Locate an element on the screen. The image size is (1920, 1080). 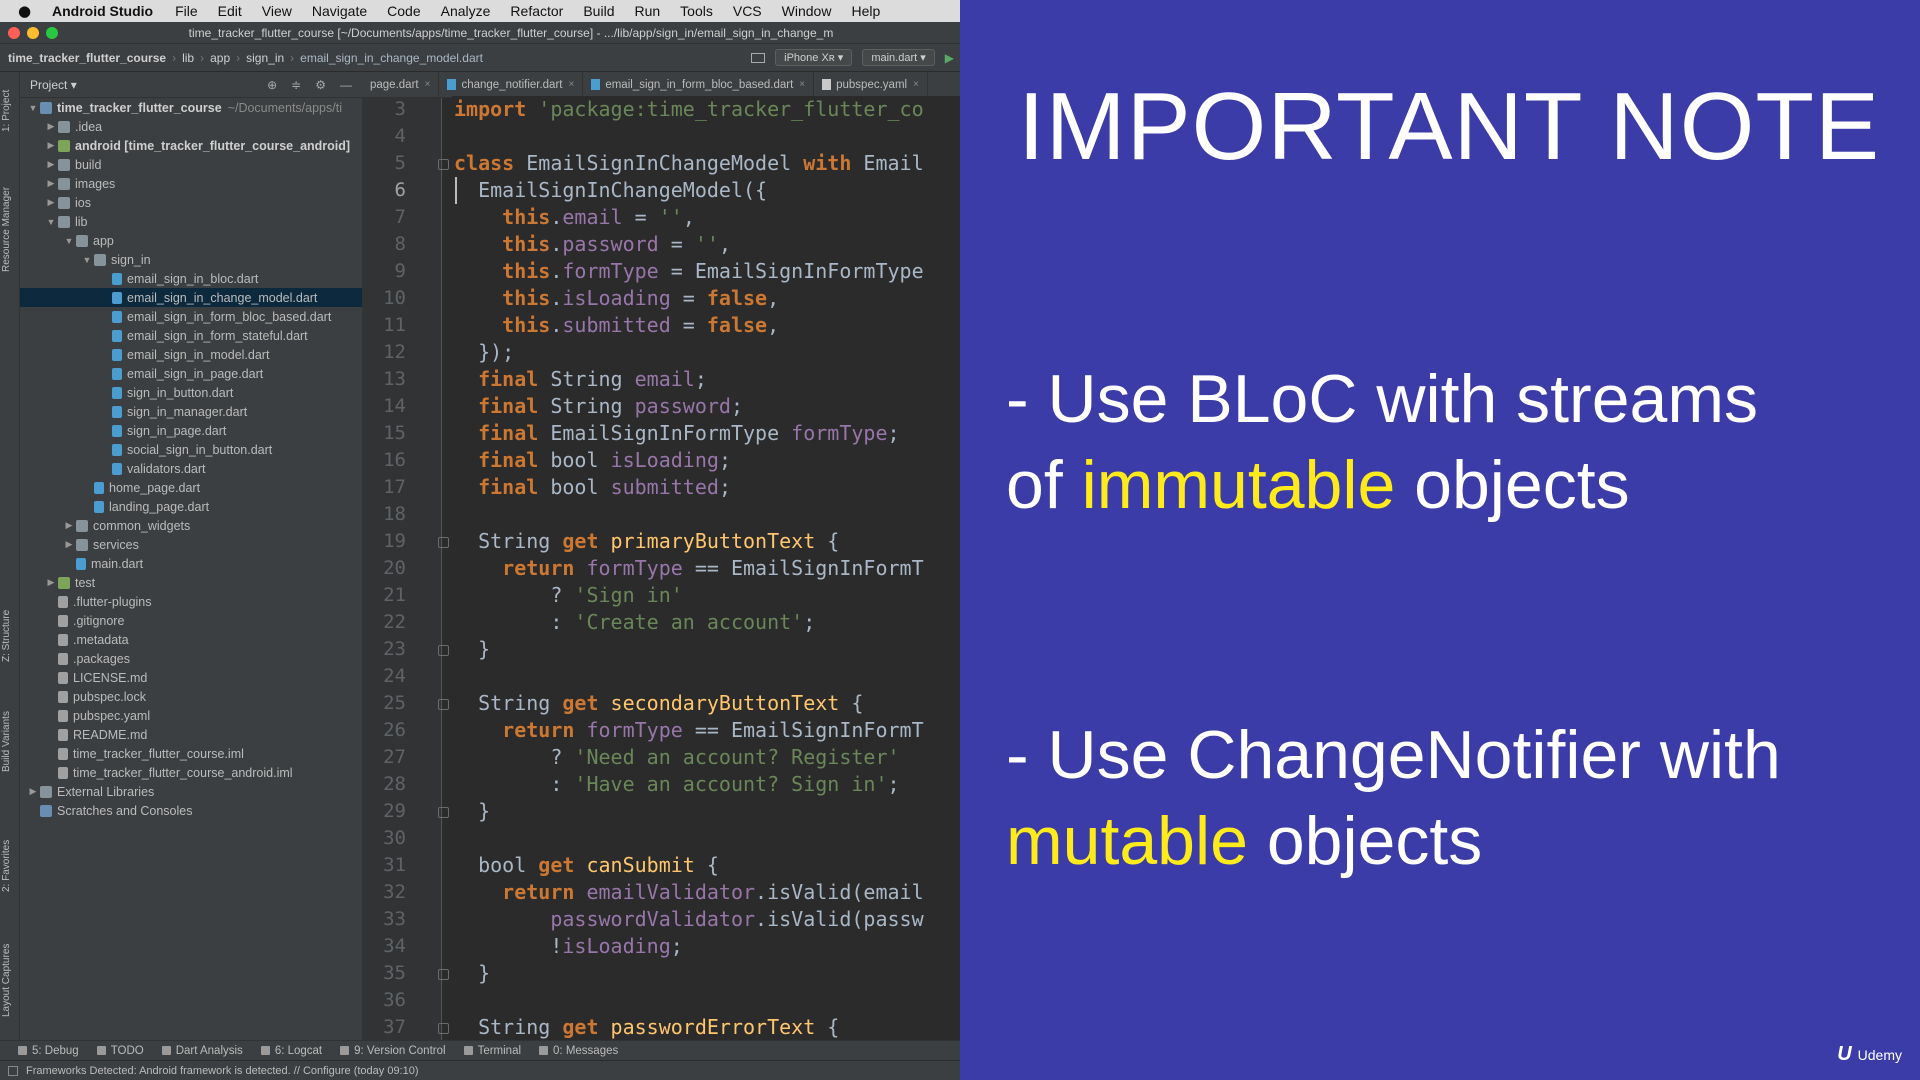
tree-item: ▼ sign_in is located at coordinates (191, 259).